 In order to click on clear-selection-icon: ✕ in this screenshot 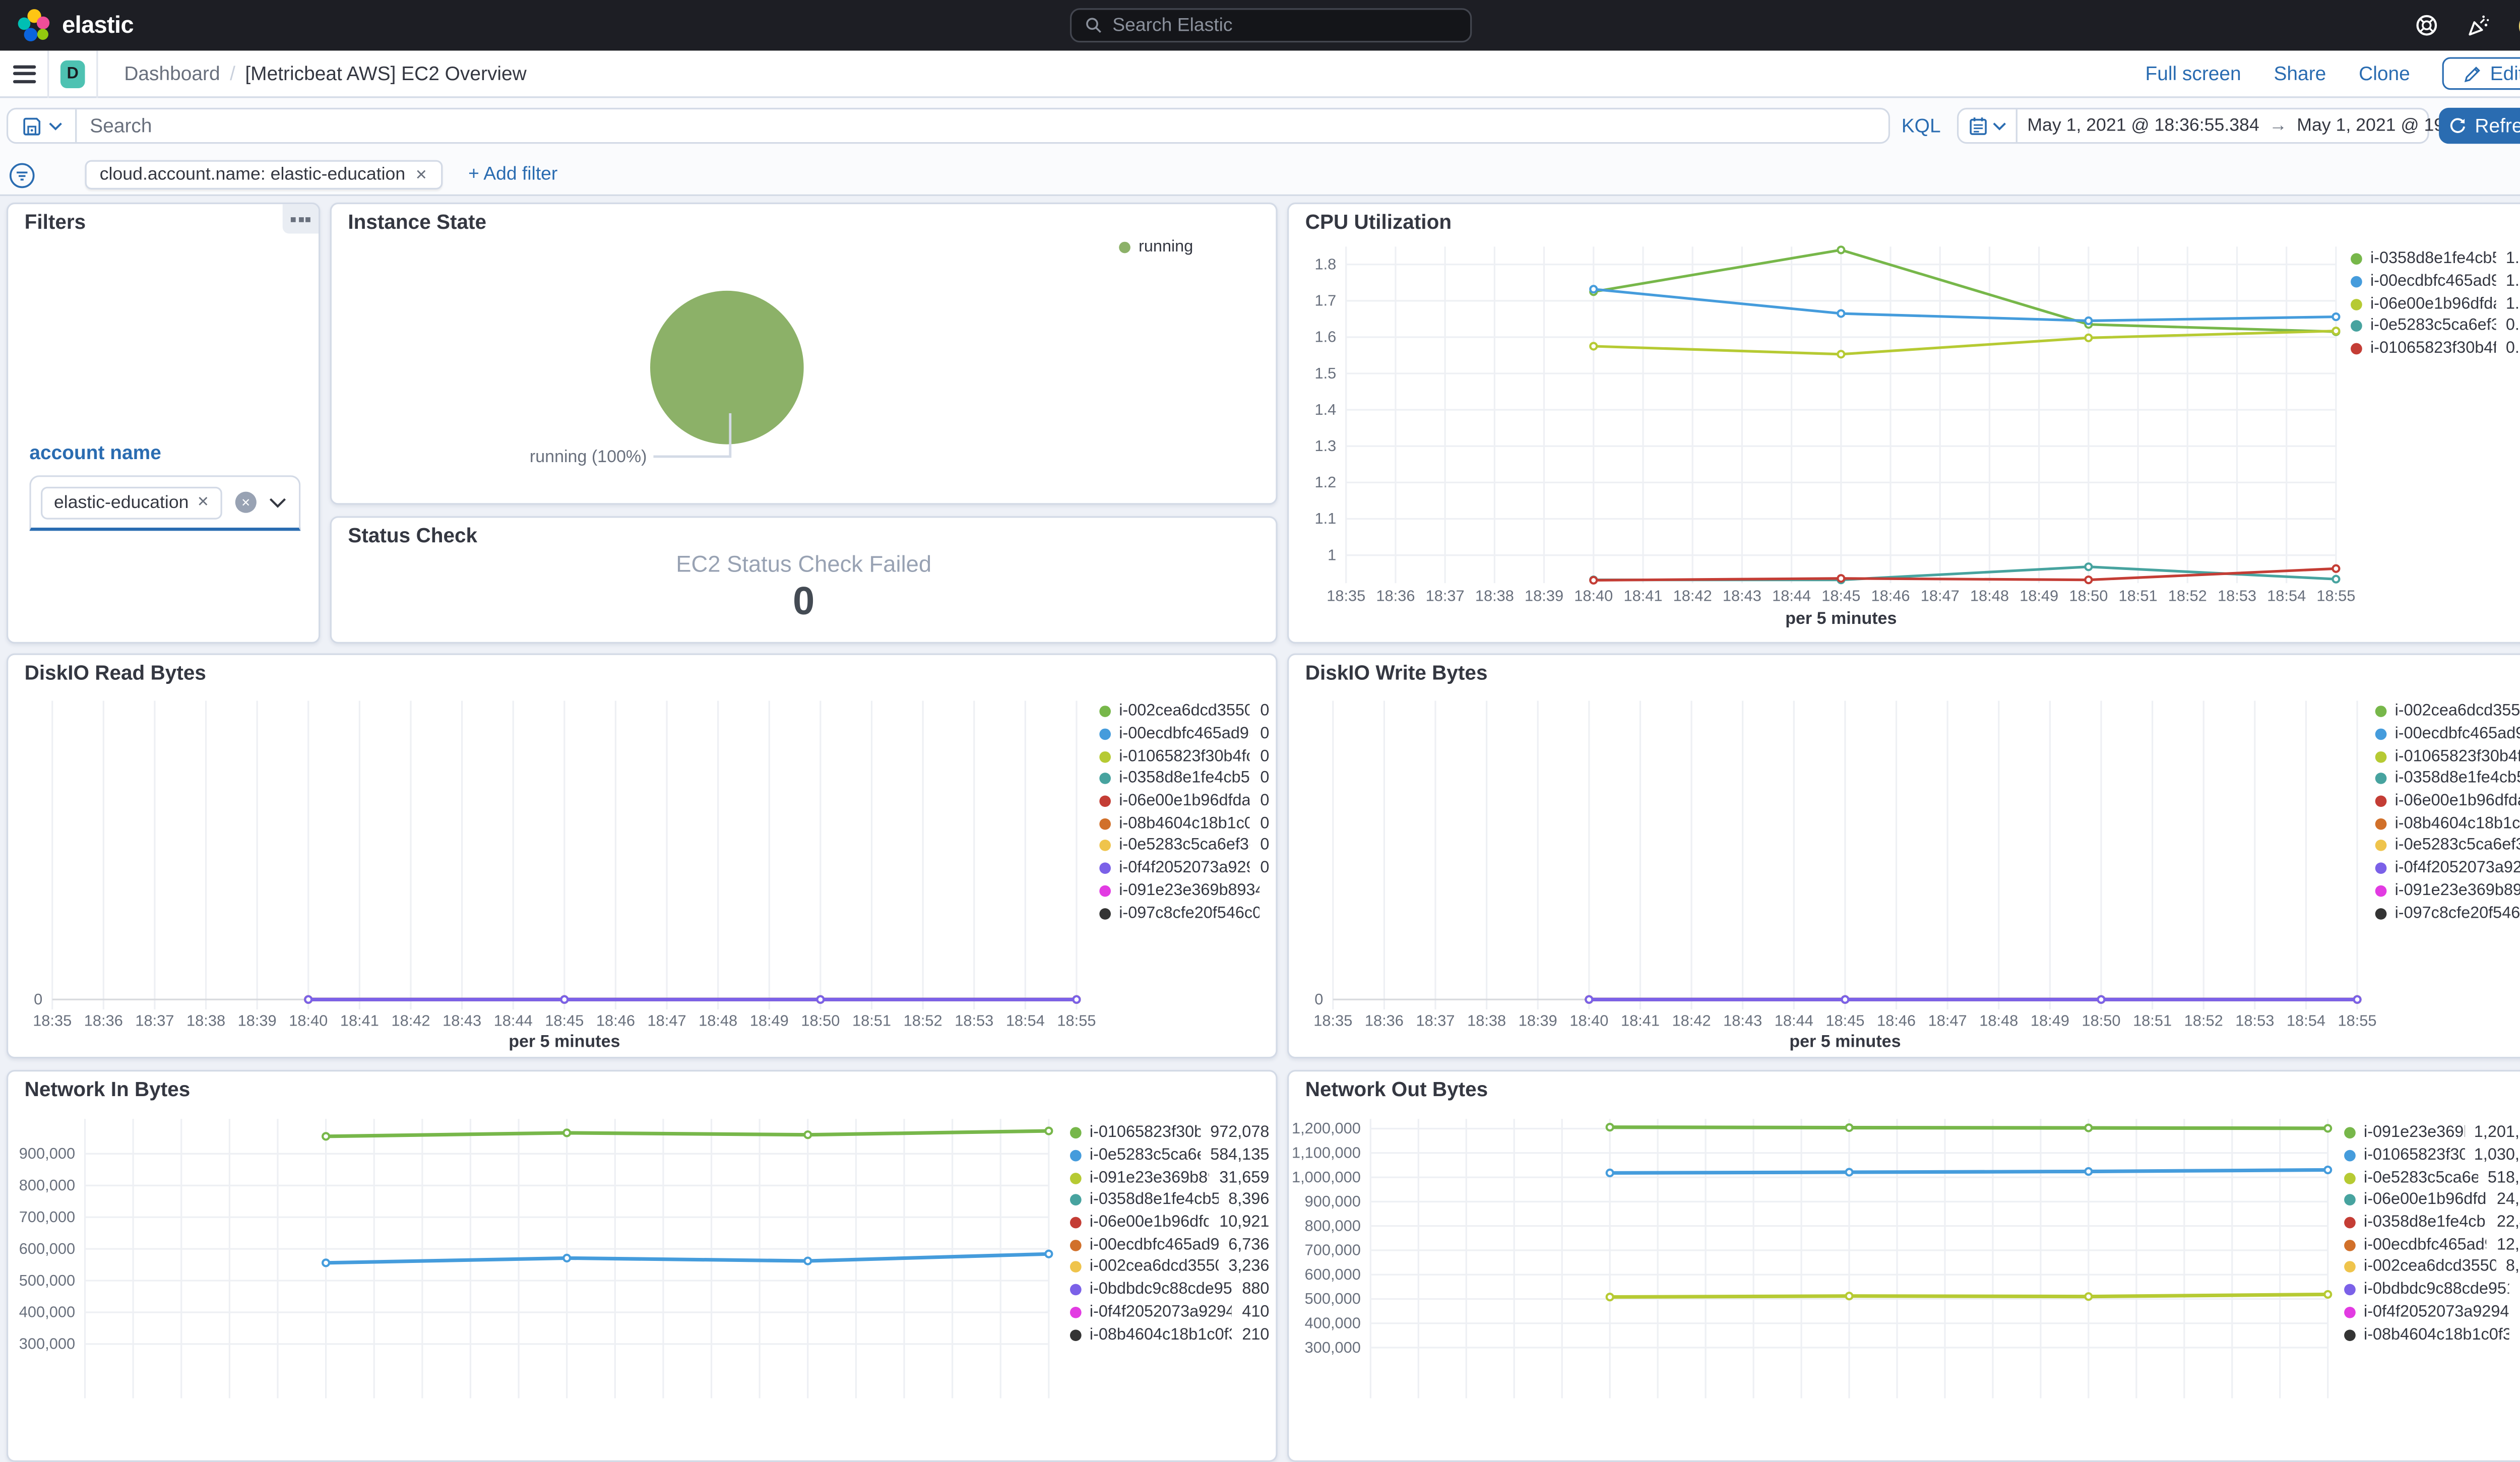, I will do `click(246, 502)`.